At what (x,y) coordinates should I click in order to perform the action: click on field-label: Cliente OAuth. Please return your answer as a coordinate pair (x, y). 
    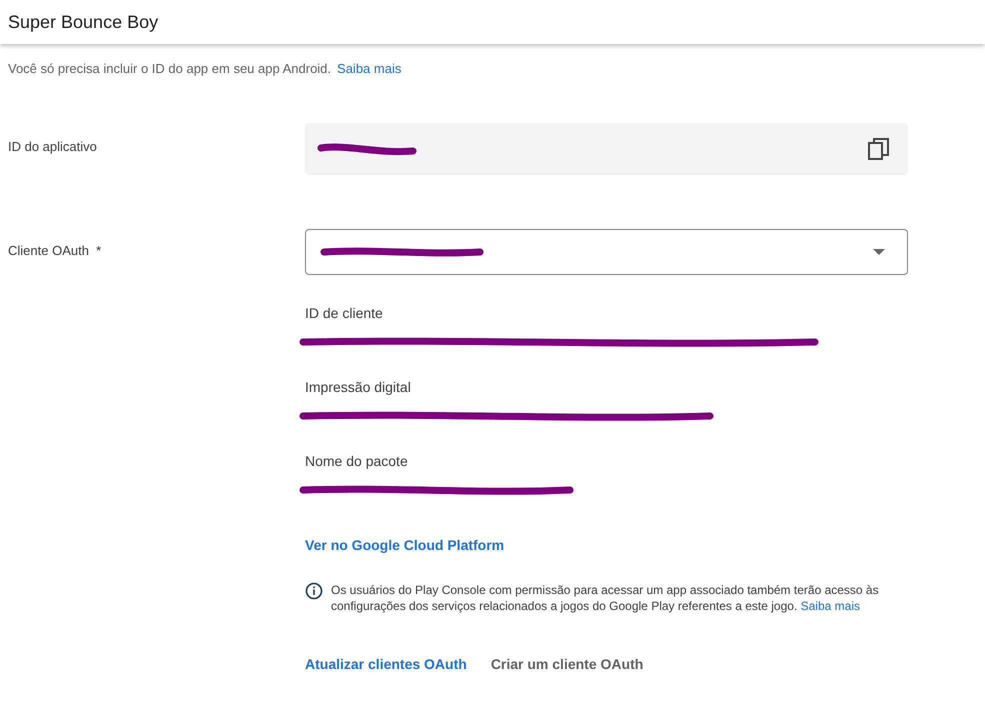
    Looking at the image, I should click on (48, 250).